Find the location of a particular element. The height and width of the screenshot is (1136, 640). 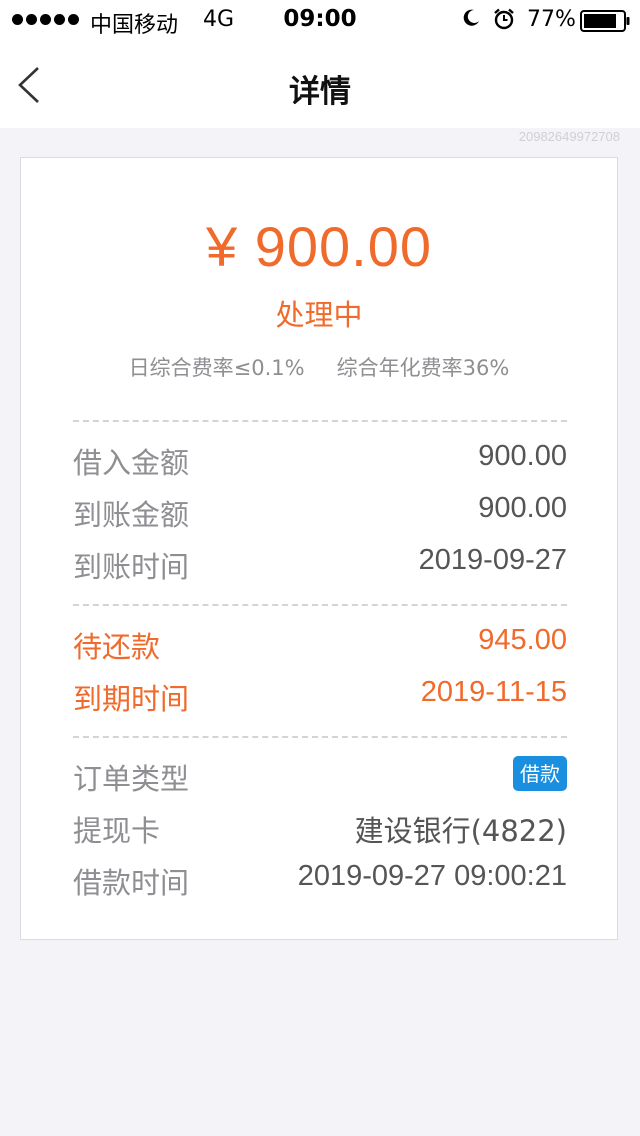

row-withdraw-card: 提现卡 建设银行(4822) is located at coordinates (320, 828).